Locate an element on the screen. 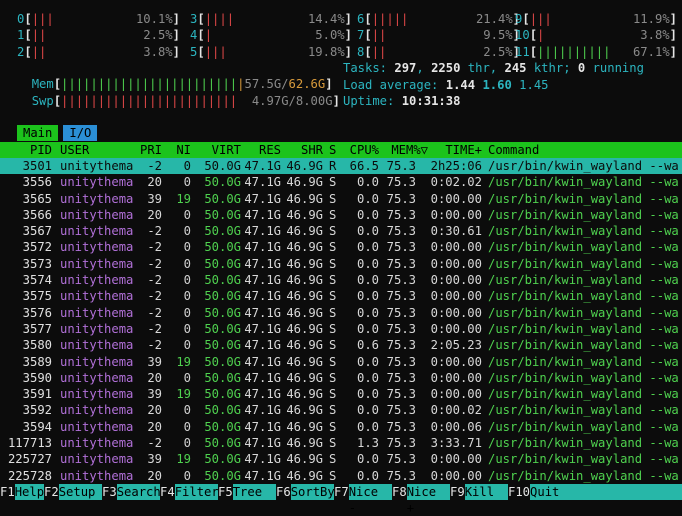 Image resolution: width=682 pixels, height=516 pixels. column-header-cpu: CPU% is located at coordinates (362, 150).